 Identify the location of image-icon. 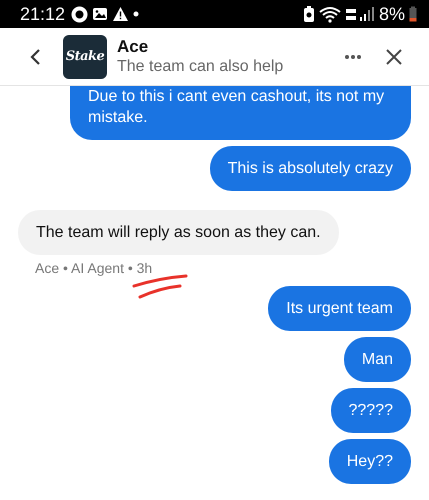
(100, 14).